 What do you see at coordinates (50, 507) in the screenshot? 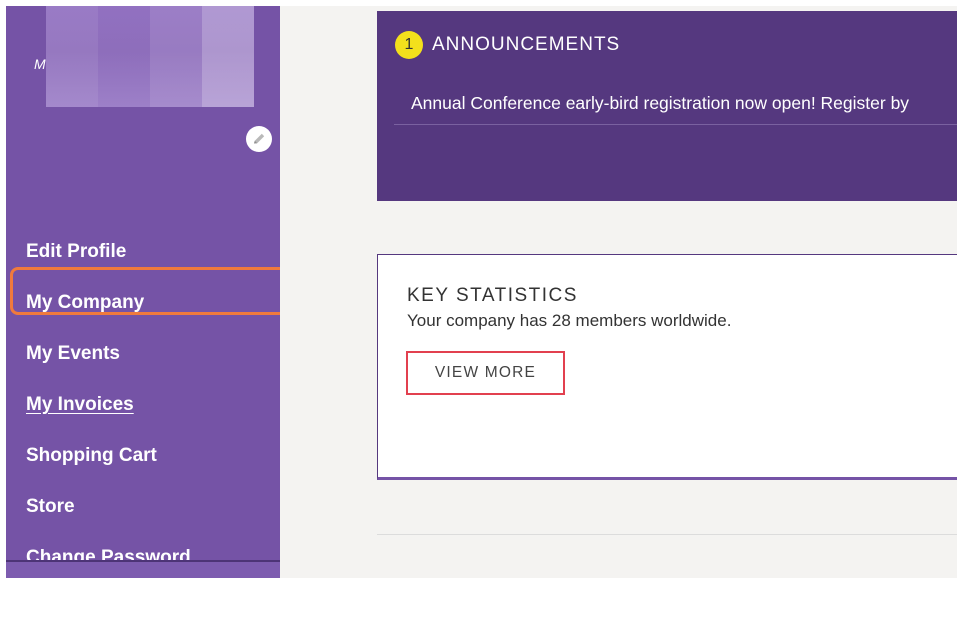
I see `sidebar-item-store: Store` at bounding box center [50, 507].